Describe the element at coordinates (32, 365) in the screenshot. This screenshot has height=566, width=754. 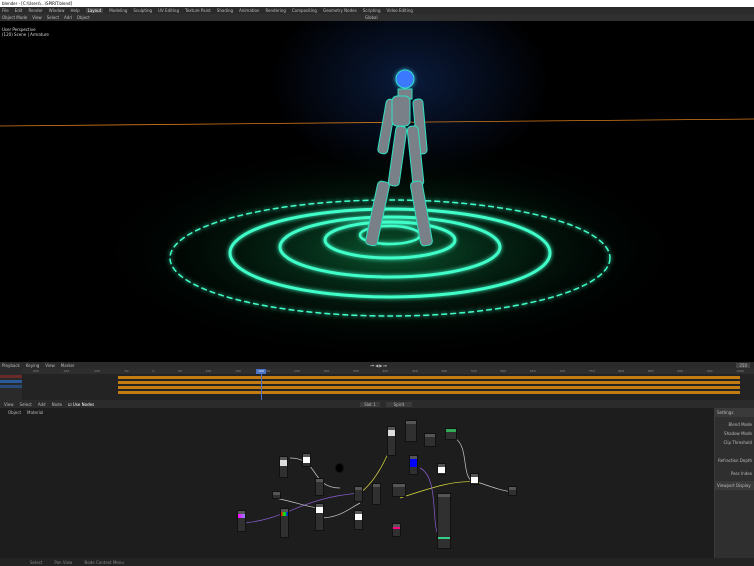
I see `menu-keying: Keying` at that location.